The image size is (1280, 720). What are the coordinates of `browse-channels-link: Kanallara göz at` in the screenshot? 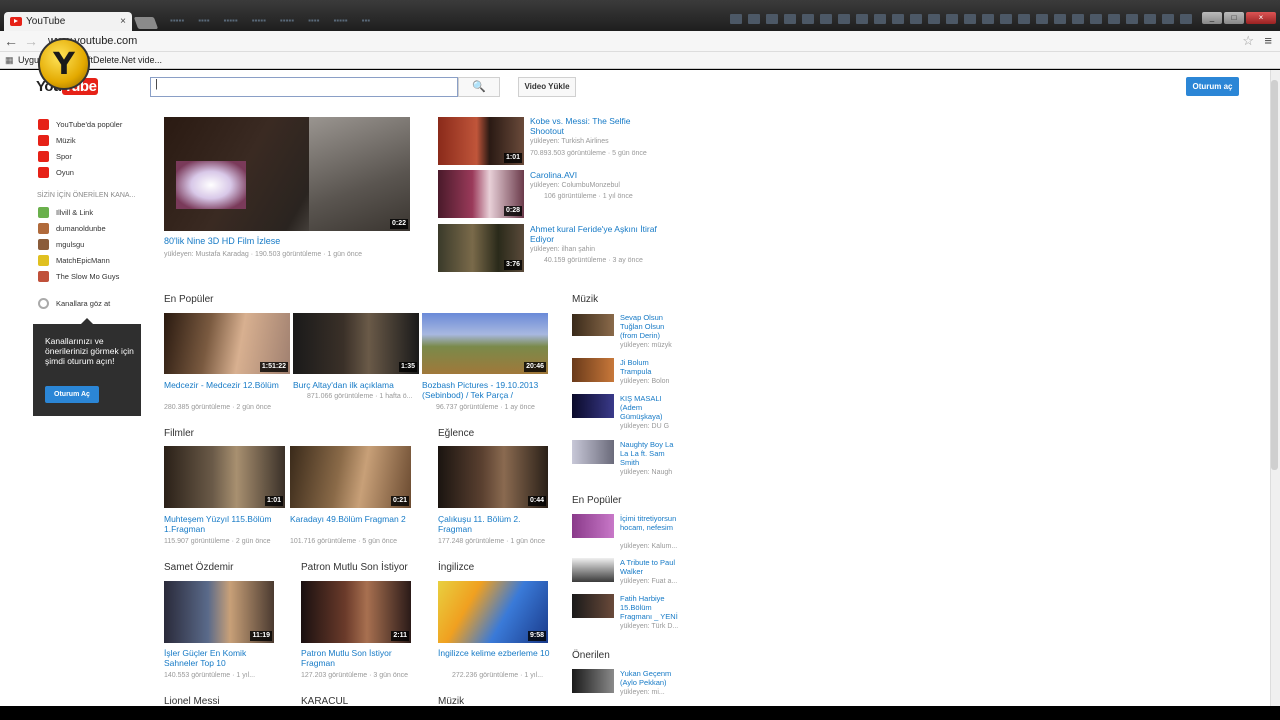 It's located at (74, 303).